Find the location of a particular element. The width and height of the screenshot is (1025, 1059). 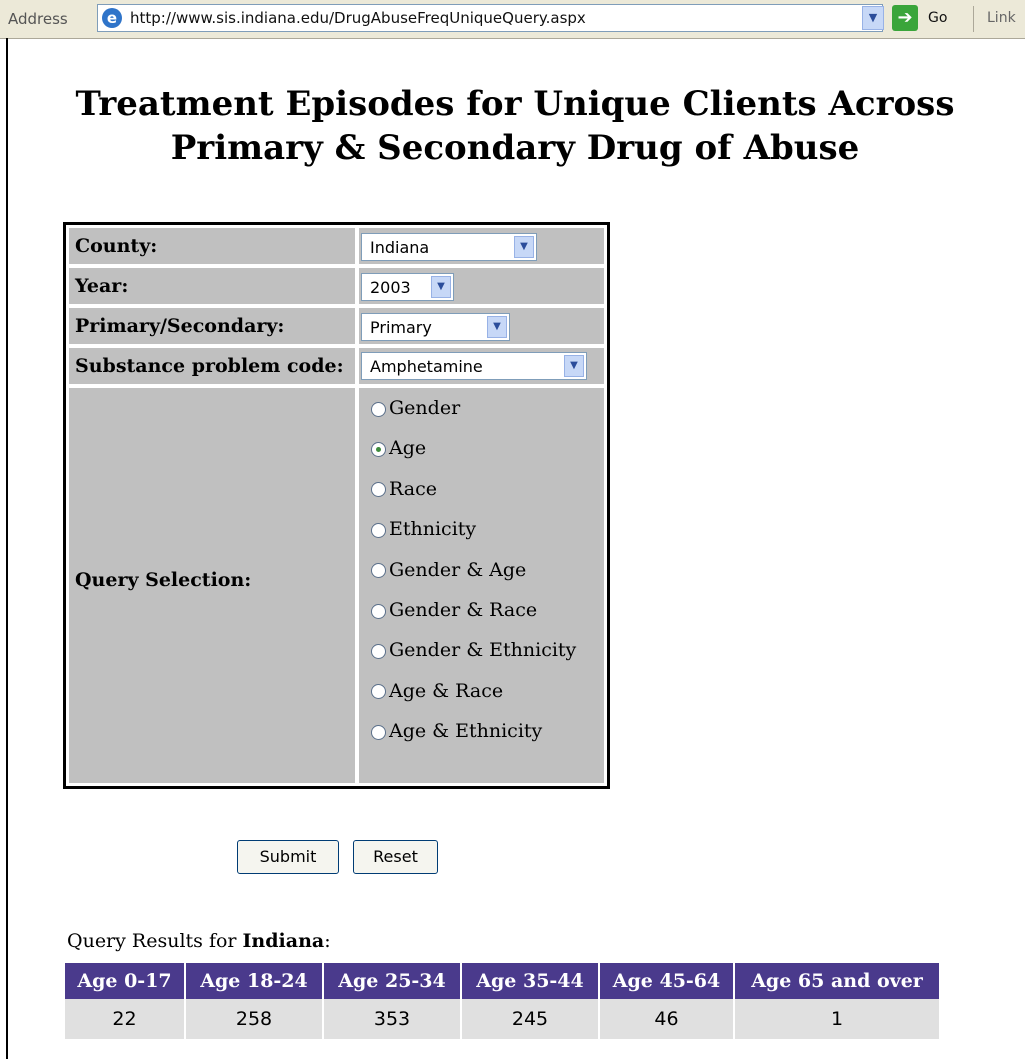

primsec-field-cell: Primary ▼ is located at coordinates (481, 326).